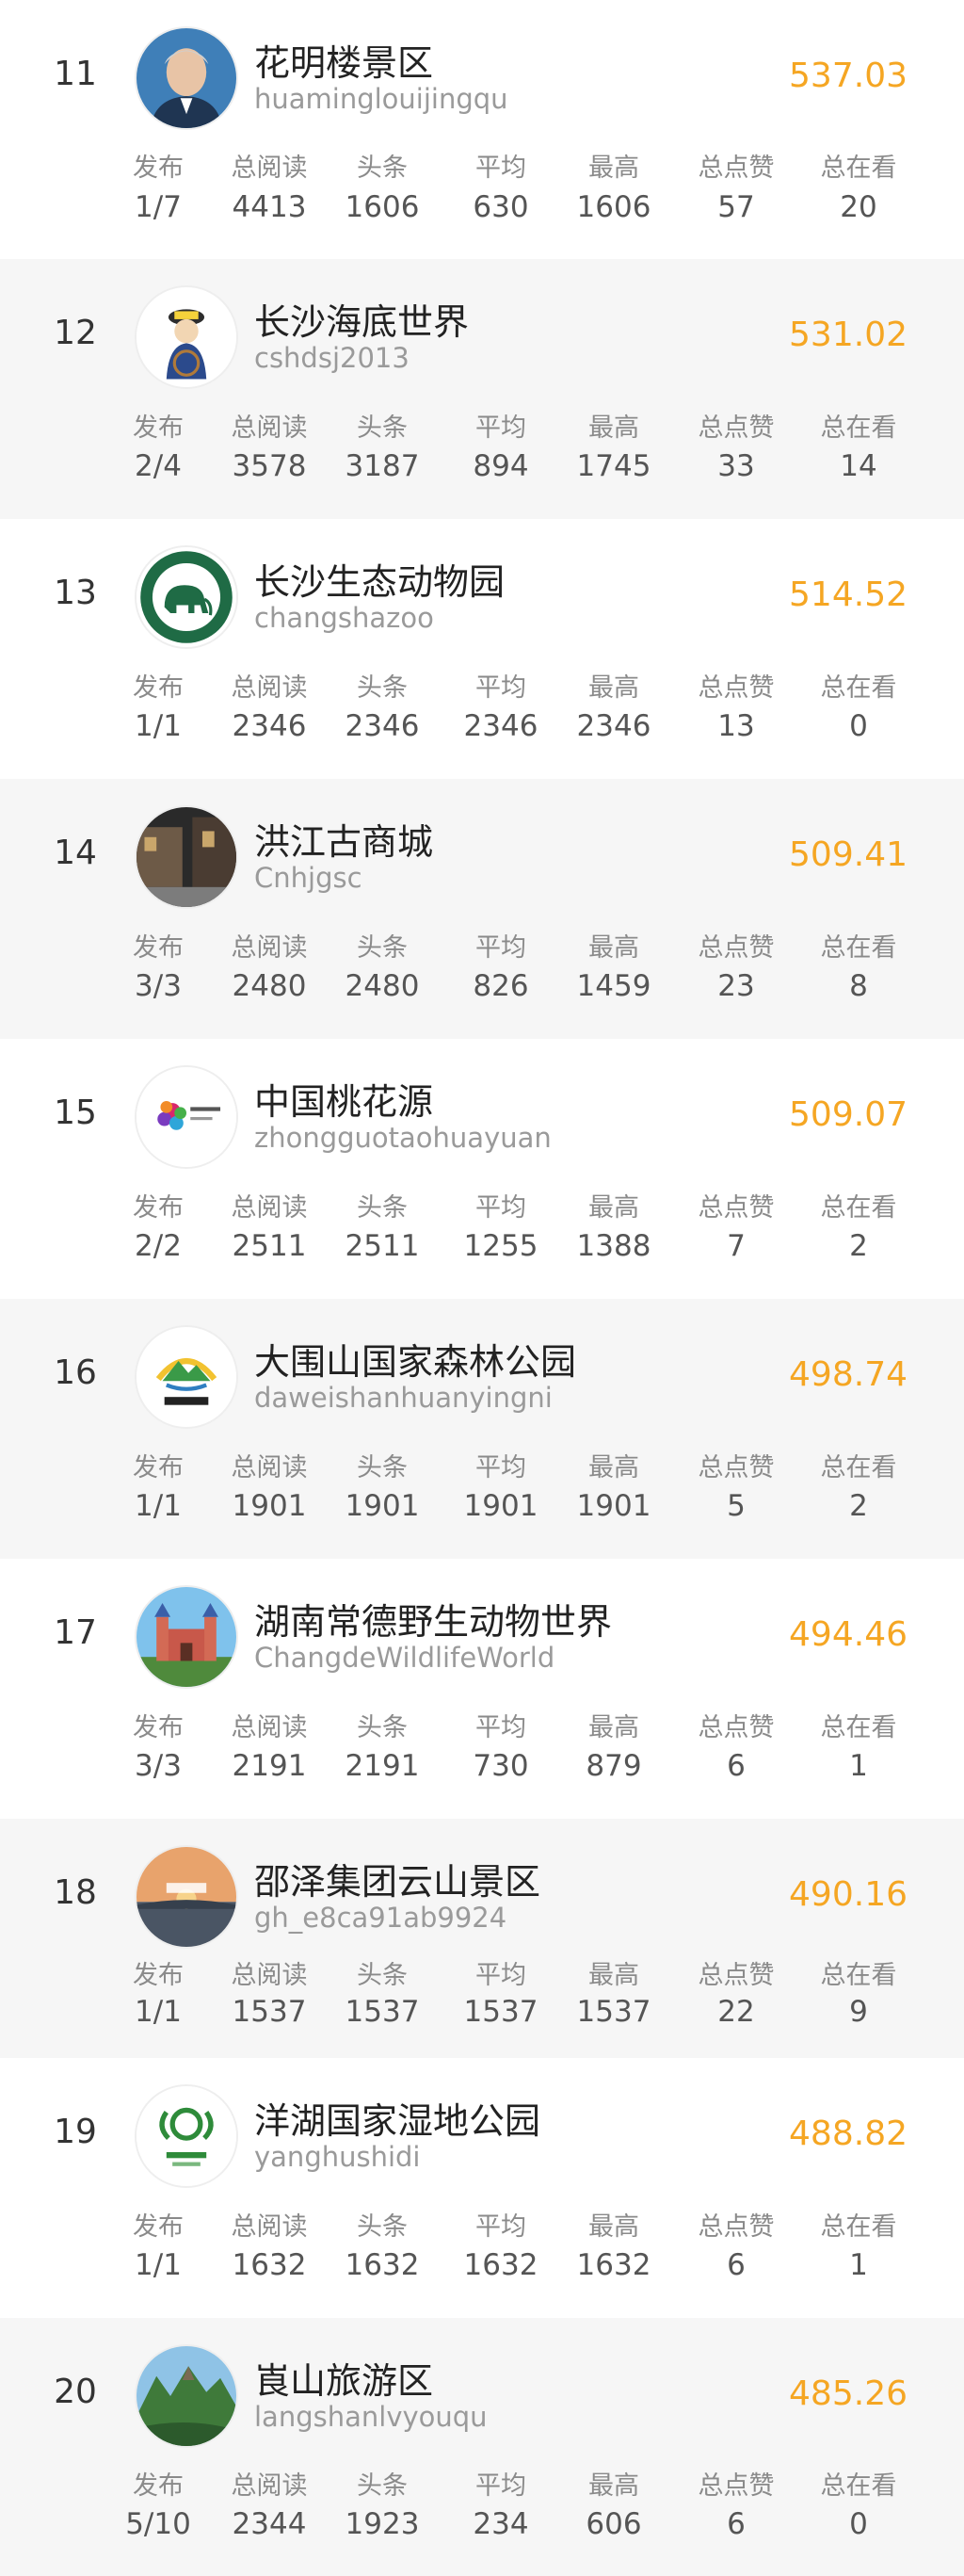  I want to click on stat-value: 14, so click(858, 466).